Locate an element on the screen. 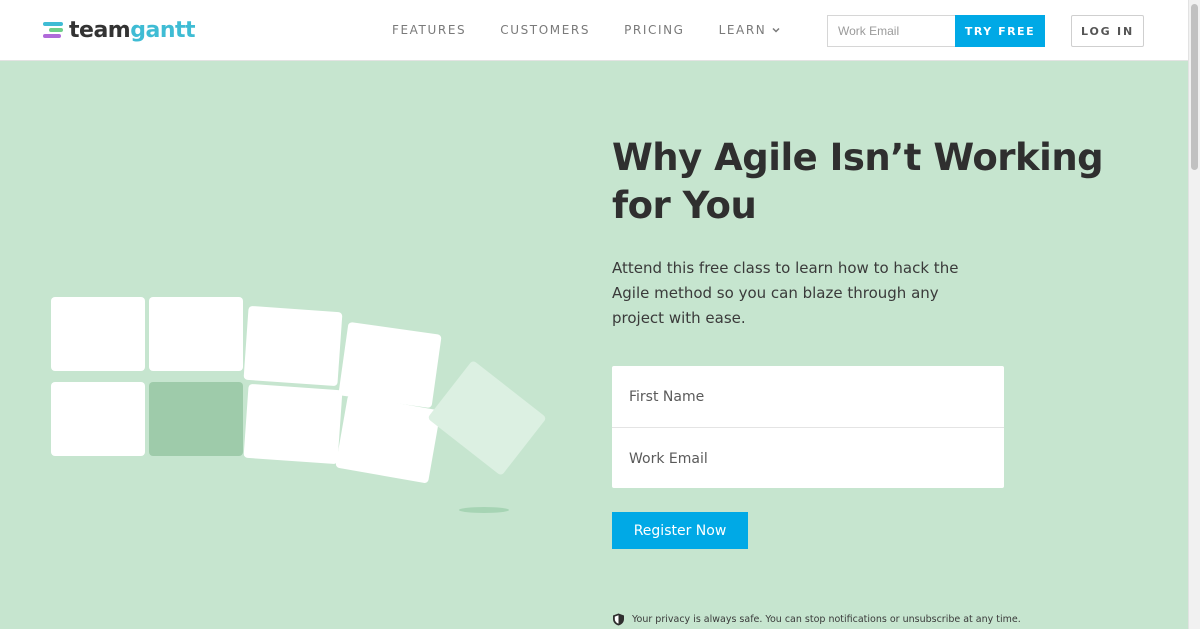 The image size is (1200, 629). header-email-input is located at coordinates (891, 31).